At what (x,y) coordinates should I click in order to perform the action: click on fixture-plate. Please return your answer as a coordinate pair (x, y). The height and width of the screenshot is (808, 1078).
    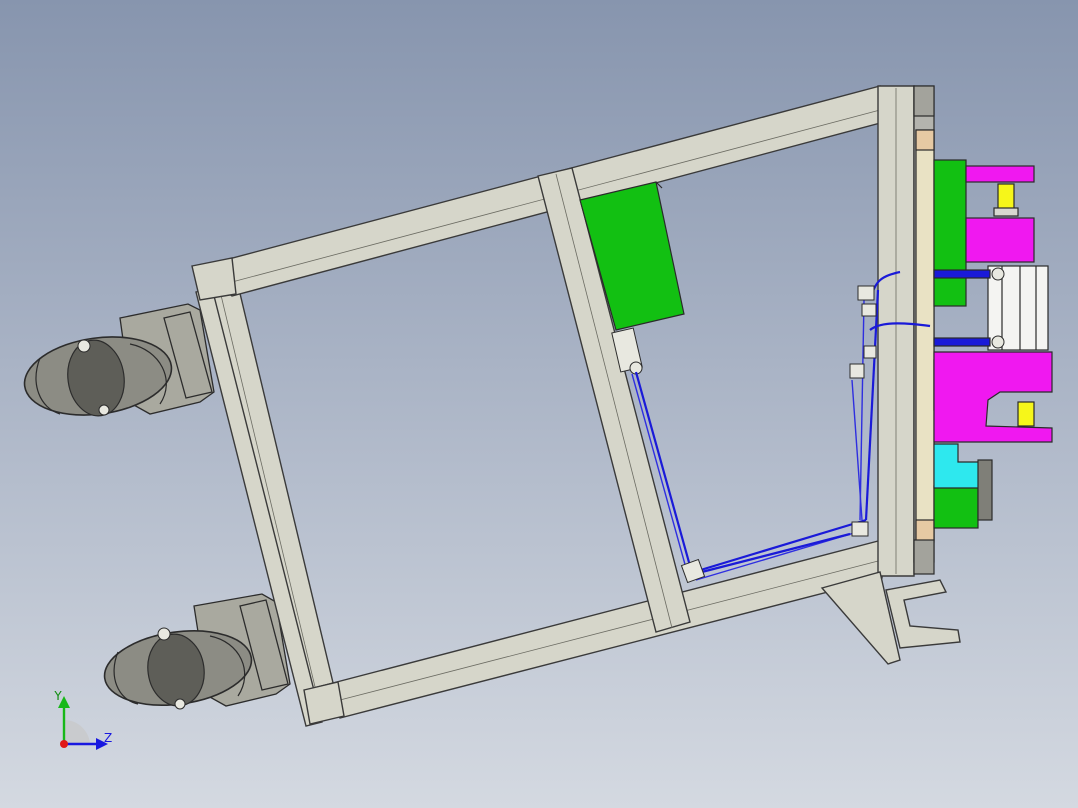
    Looking at the image, I should click on (924, 330).